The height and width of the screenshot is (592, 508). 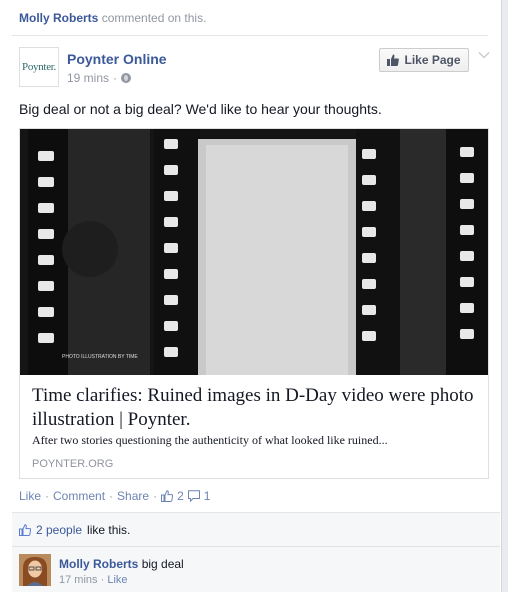 What do you see at coordinates (162, 564) in the screenshot?
I see `comment-text: big deal` at bounding box center [162, 564].